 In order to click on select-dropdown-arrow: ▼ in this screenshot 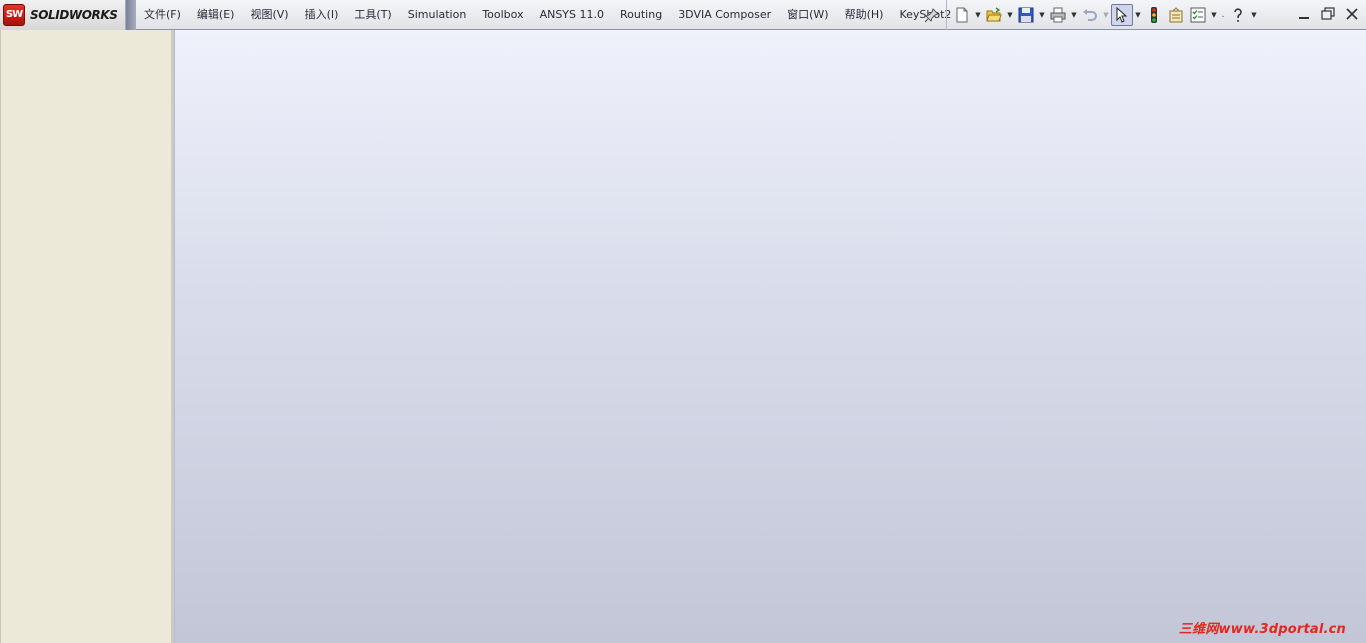, I will do `click(1138, 15)`.